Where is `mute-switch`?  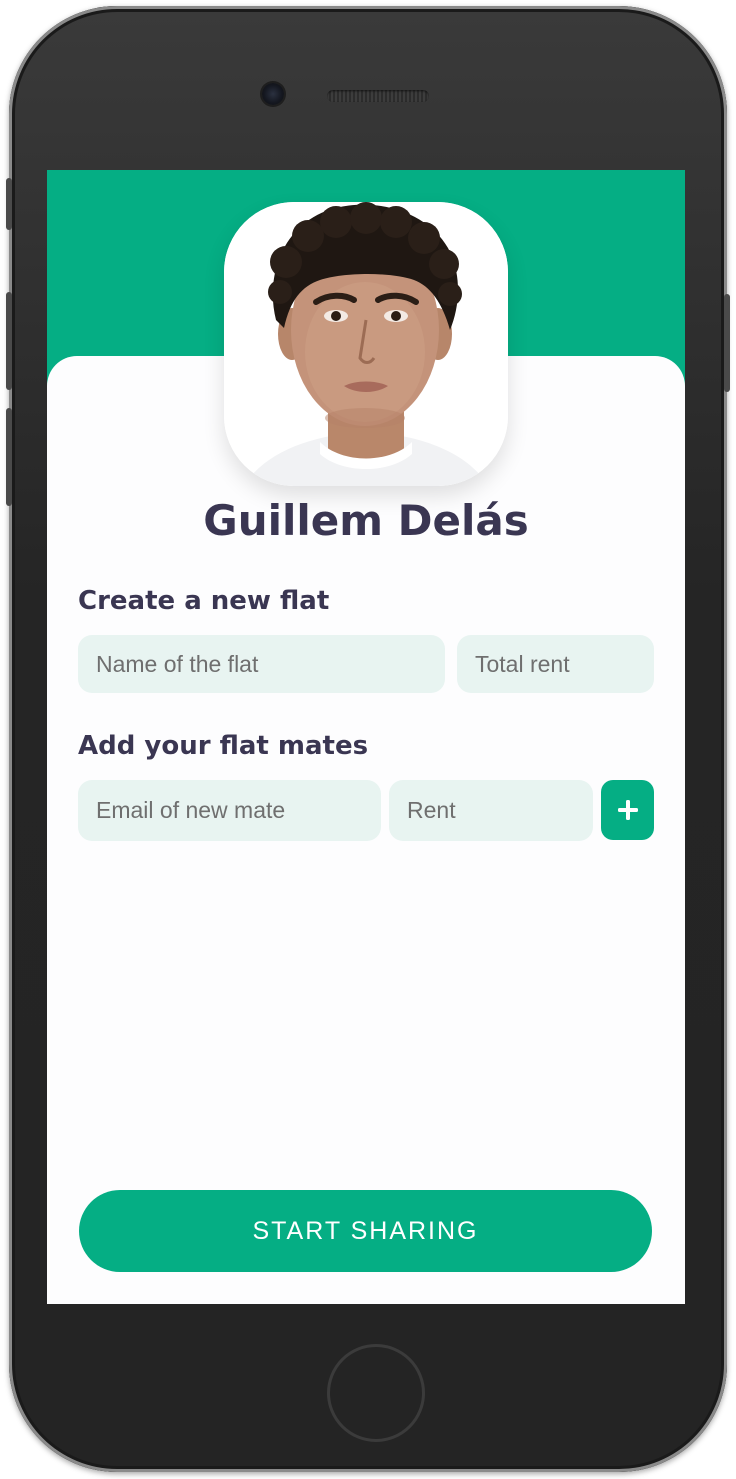 mute-switch is located at coordinates (9, 204).